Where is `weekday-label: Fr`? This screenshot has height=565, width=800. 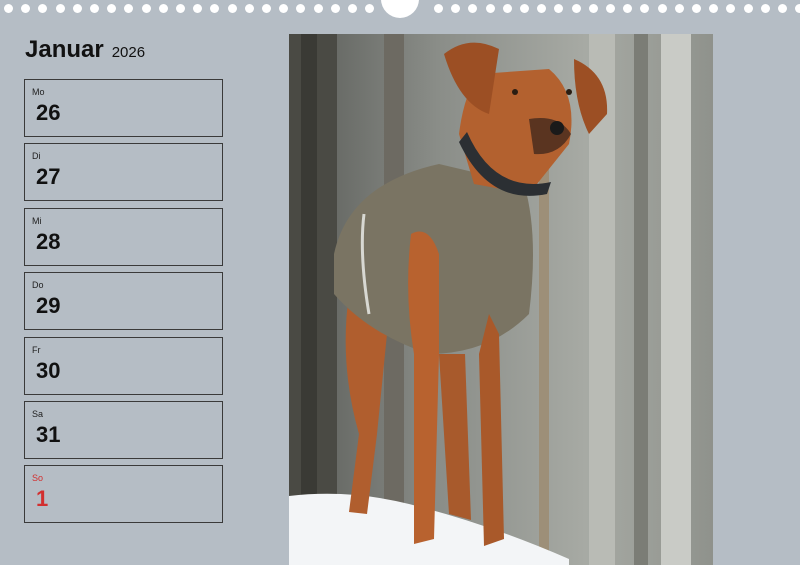
weekday-label: Fr is located at coordinates (36, 349).